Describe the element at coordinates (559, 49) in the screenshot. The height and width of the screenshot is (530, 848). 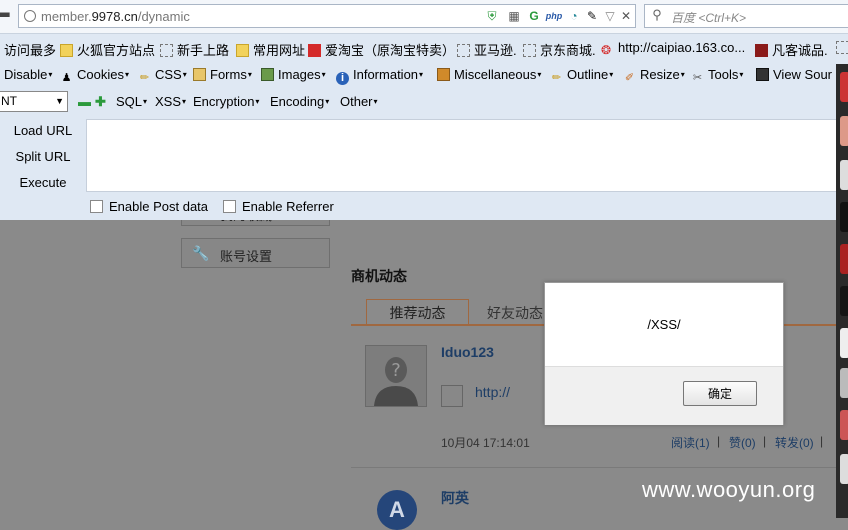
I see `bookmark-jd: 京东商城.` at that location.